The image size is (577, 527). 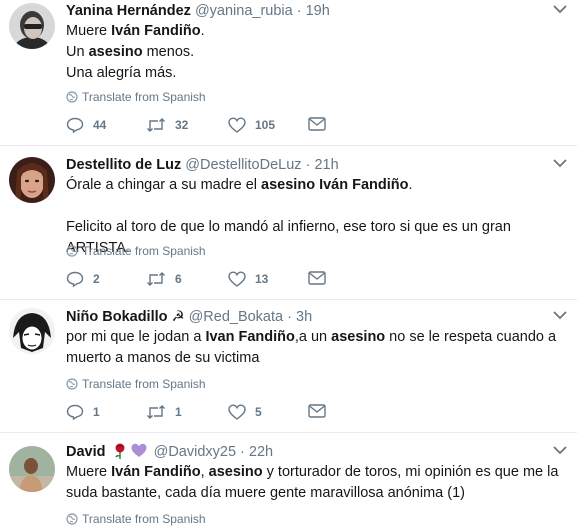 I want to click on tweet-header: Destellito de Luz @DestellitoDeLuz · 21h, so click(x=202, y=165).